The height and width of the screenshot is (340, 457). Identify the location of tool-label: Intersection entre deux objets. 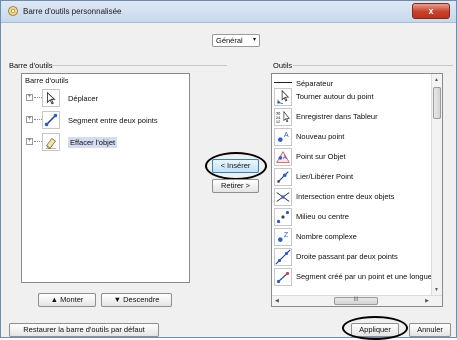
(345, 196).